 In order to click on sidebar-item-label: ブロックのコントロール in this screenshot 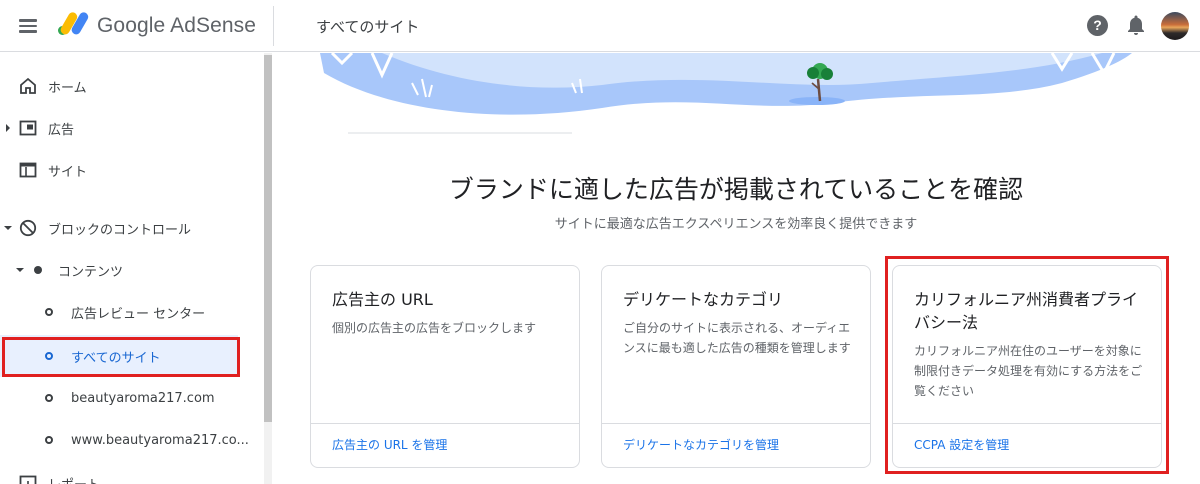, I will do `click(120, 230)`.